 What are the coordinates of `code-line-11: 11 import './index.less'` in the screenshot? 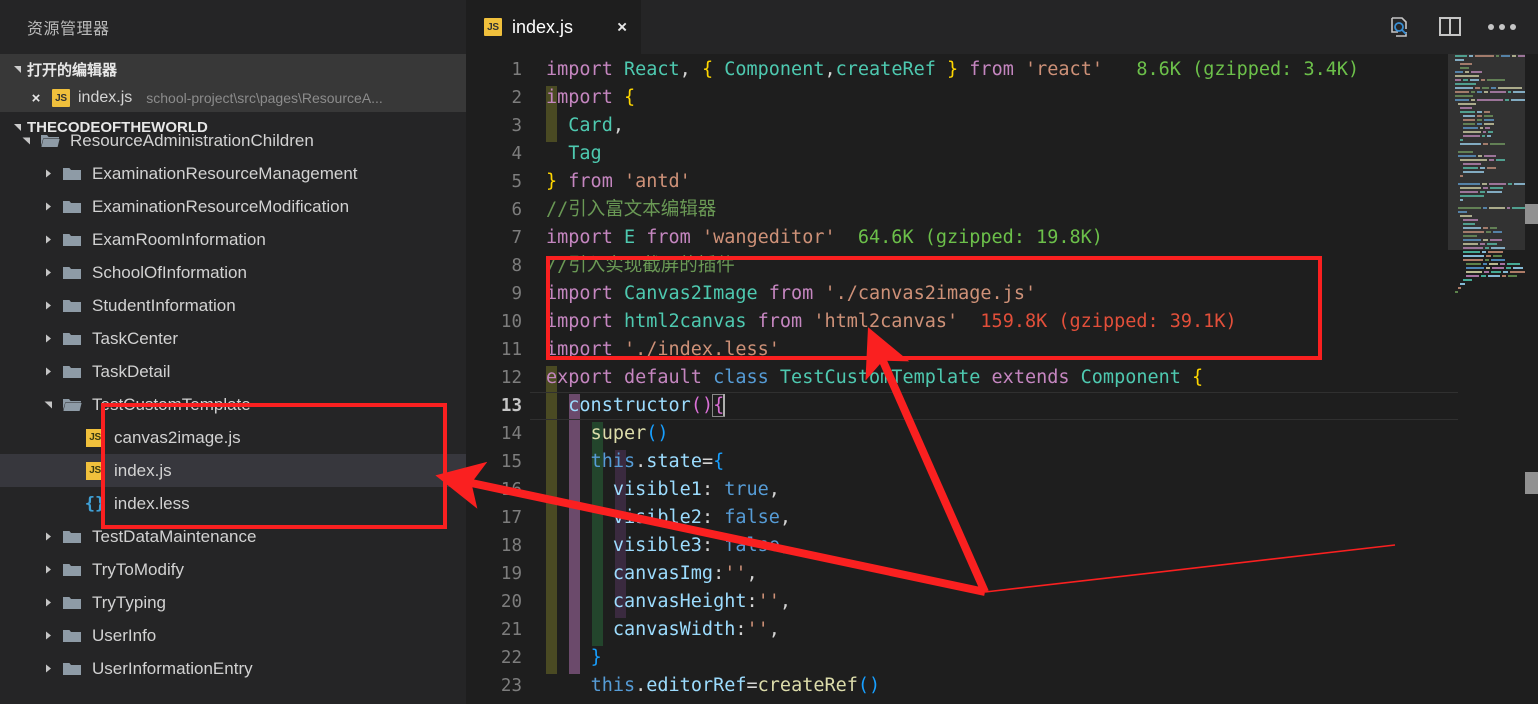 It's located at (1002, 350).